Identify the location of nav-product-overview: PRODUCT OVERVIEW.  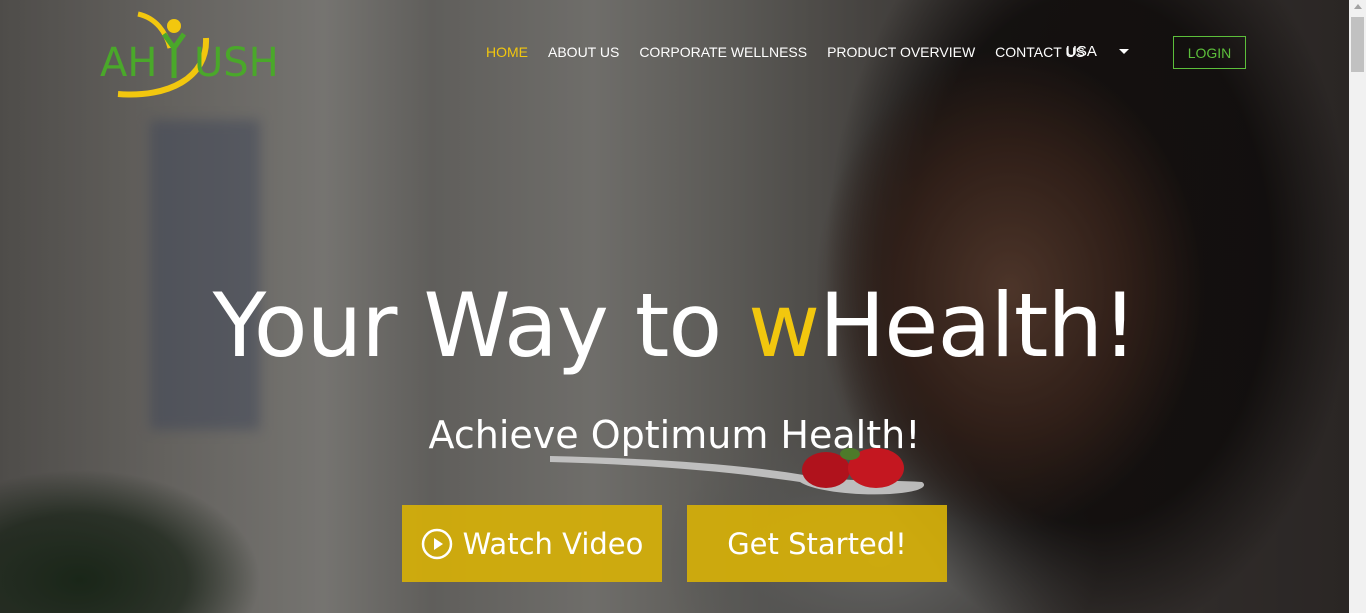
(901, 52).